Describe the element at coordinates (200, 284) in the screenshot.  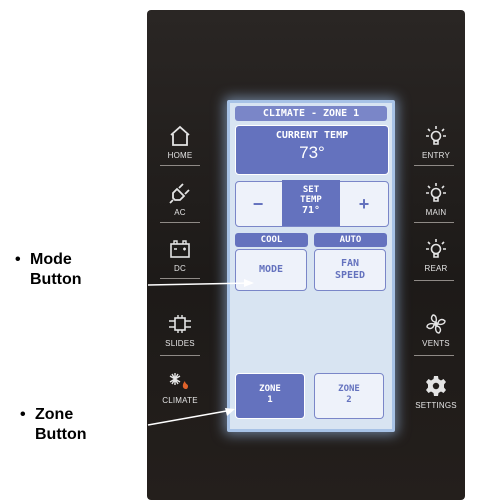
I see `mode-callout-line` at that location.